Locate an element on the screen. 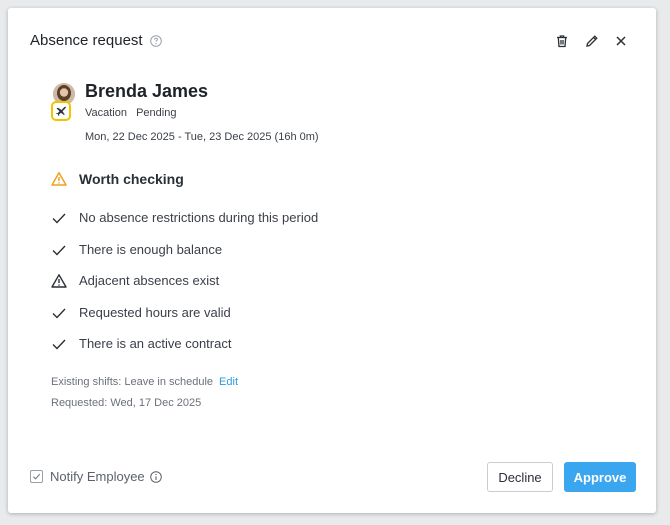 This screenshot has height=525, width=670. vacation-type-badge is located at coordinates (61, 111).